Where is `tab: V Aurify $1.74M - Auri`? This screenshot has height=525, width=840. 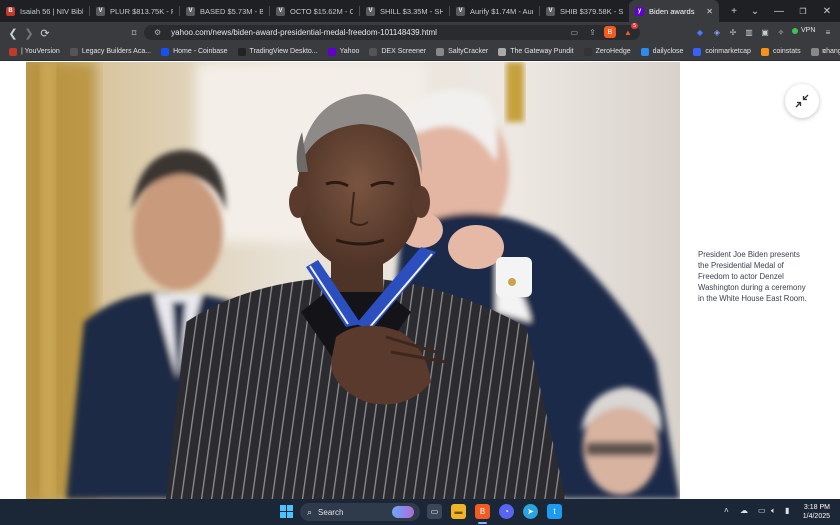
tab: V Aurify $1.74M - Auri is located at coordinates (494, 11).